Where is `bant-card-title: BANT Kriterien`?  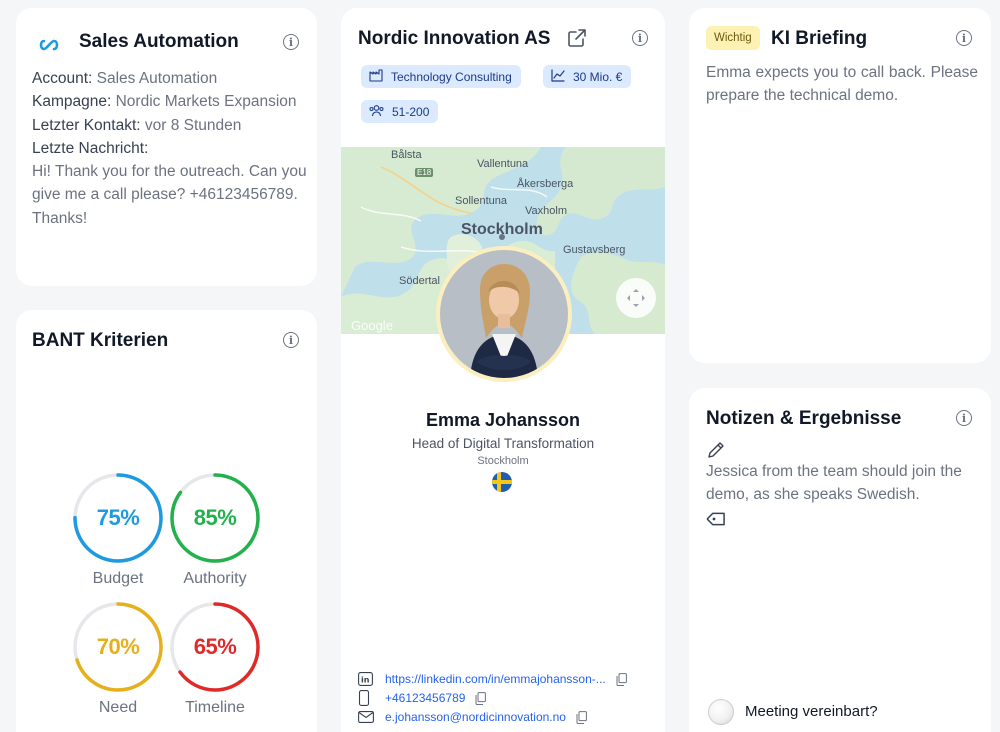
bant-card-title: BANT Kriterien is located at coordinates (100, 340).